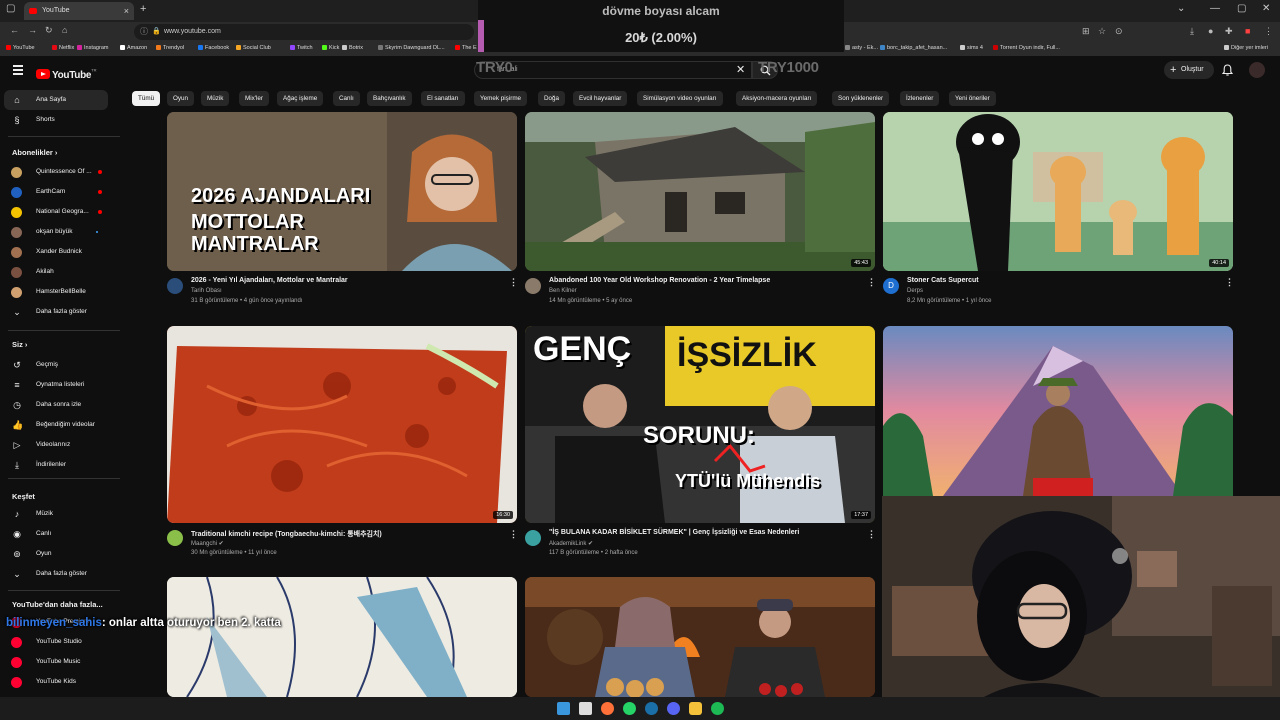 This screenshot has width=1280, height=720. I want to click on sidebar-item-channel: HamsterBellBelle, so click(56, 292).